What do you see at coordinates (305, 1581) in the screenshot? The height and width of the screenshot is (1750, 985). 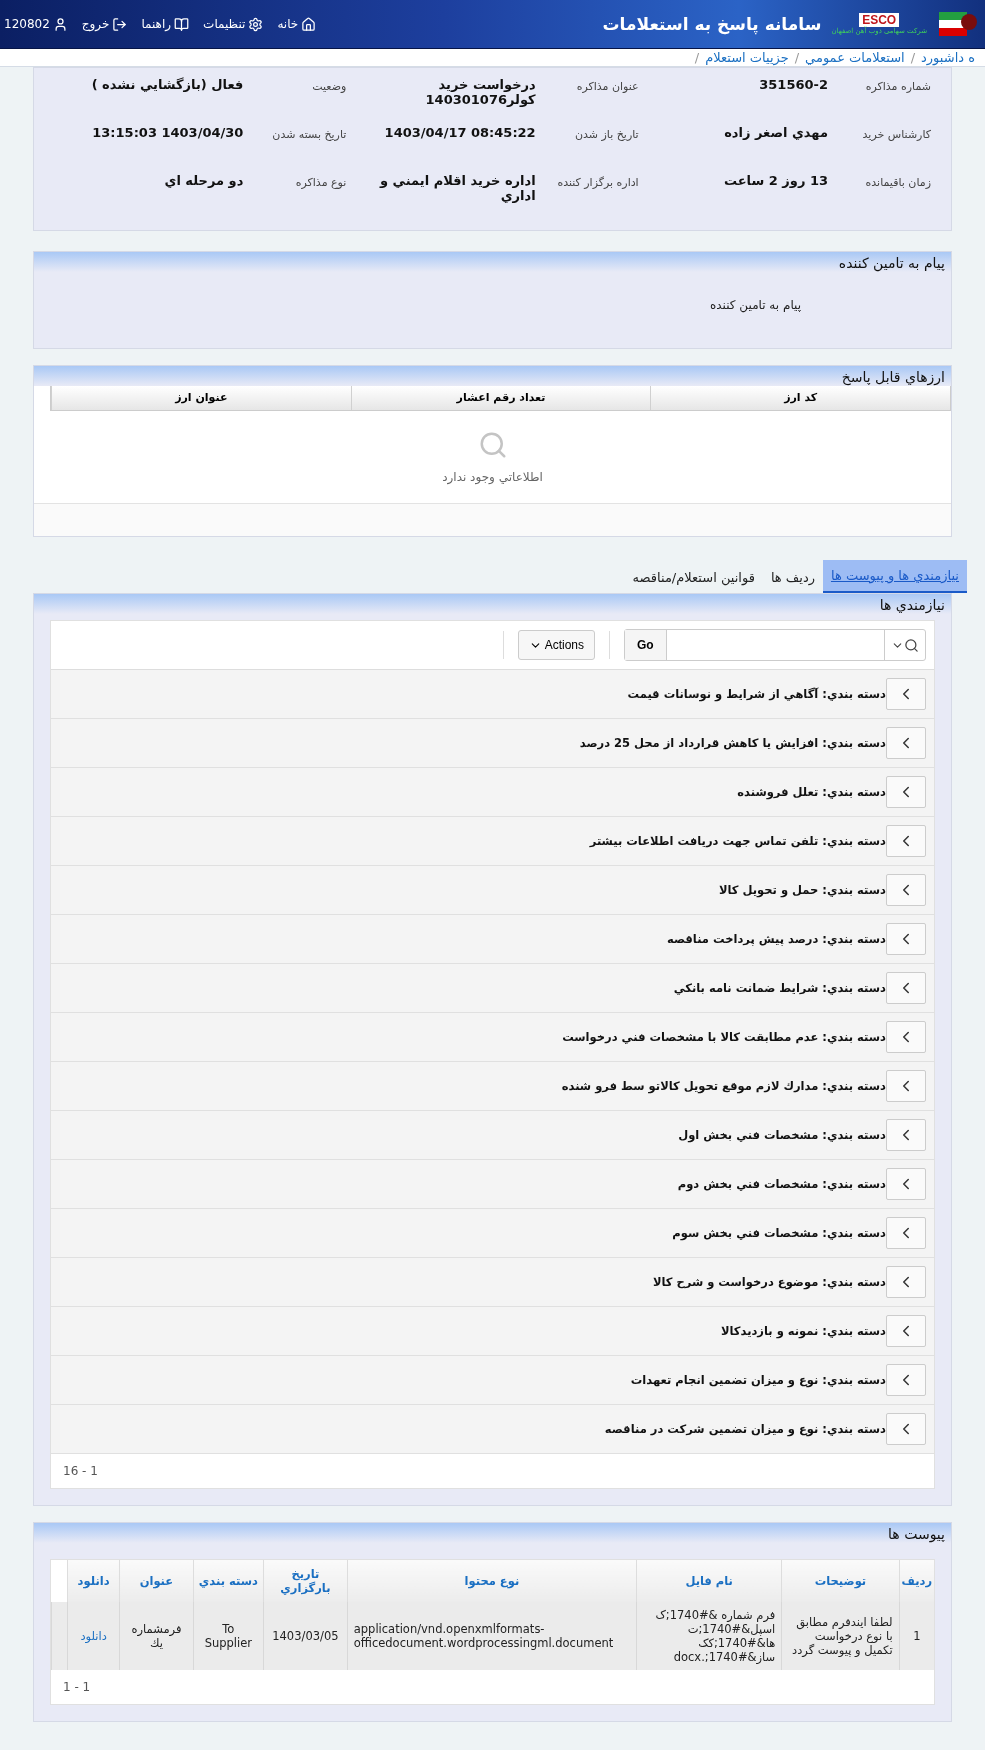 I see `column-header: تاريخ بارگزاري` at bounding box center [305, 1581].